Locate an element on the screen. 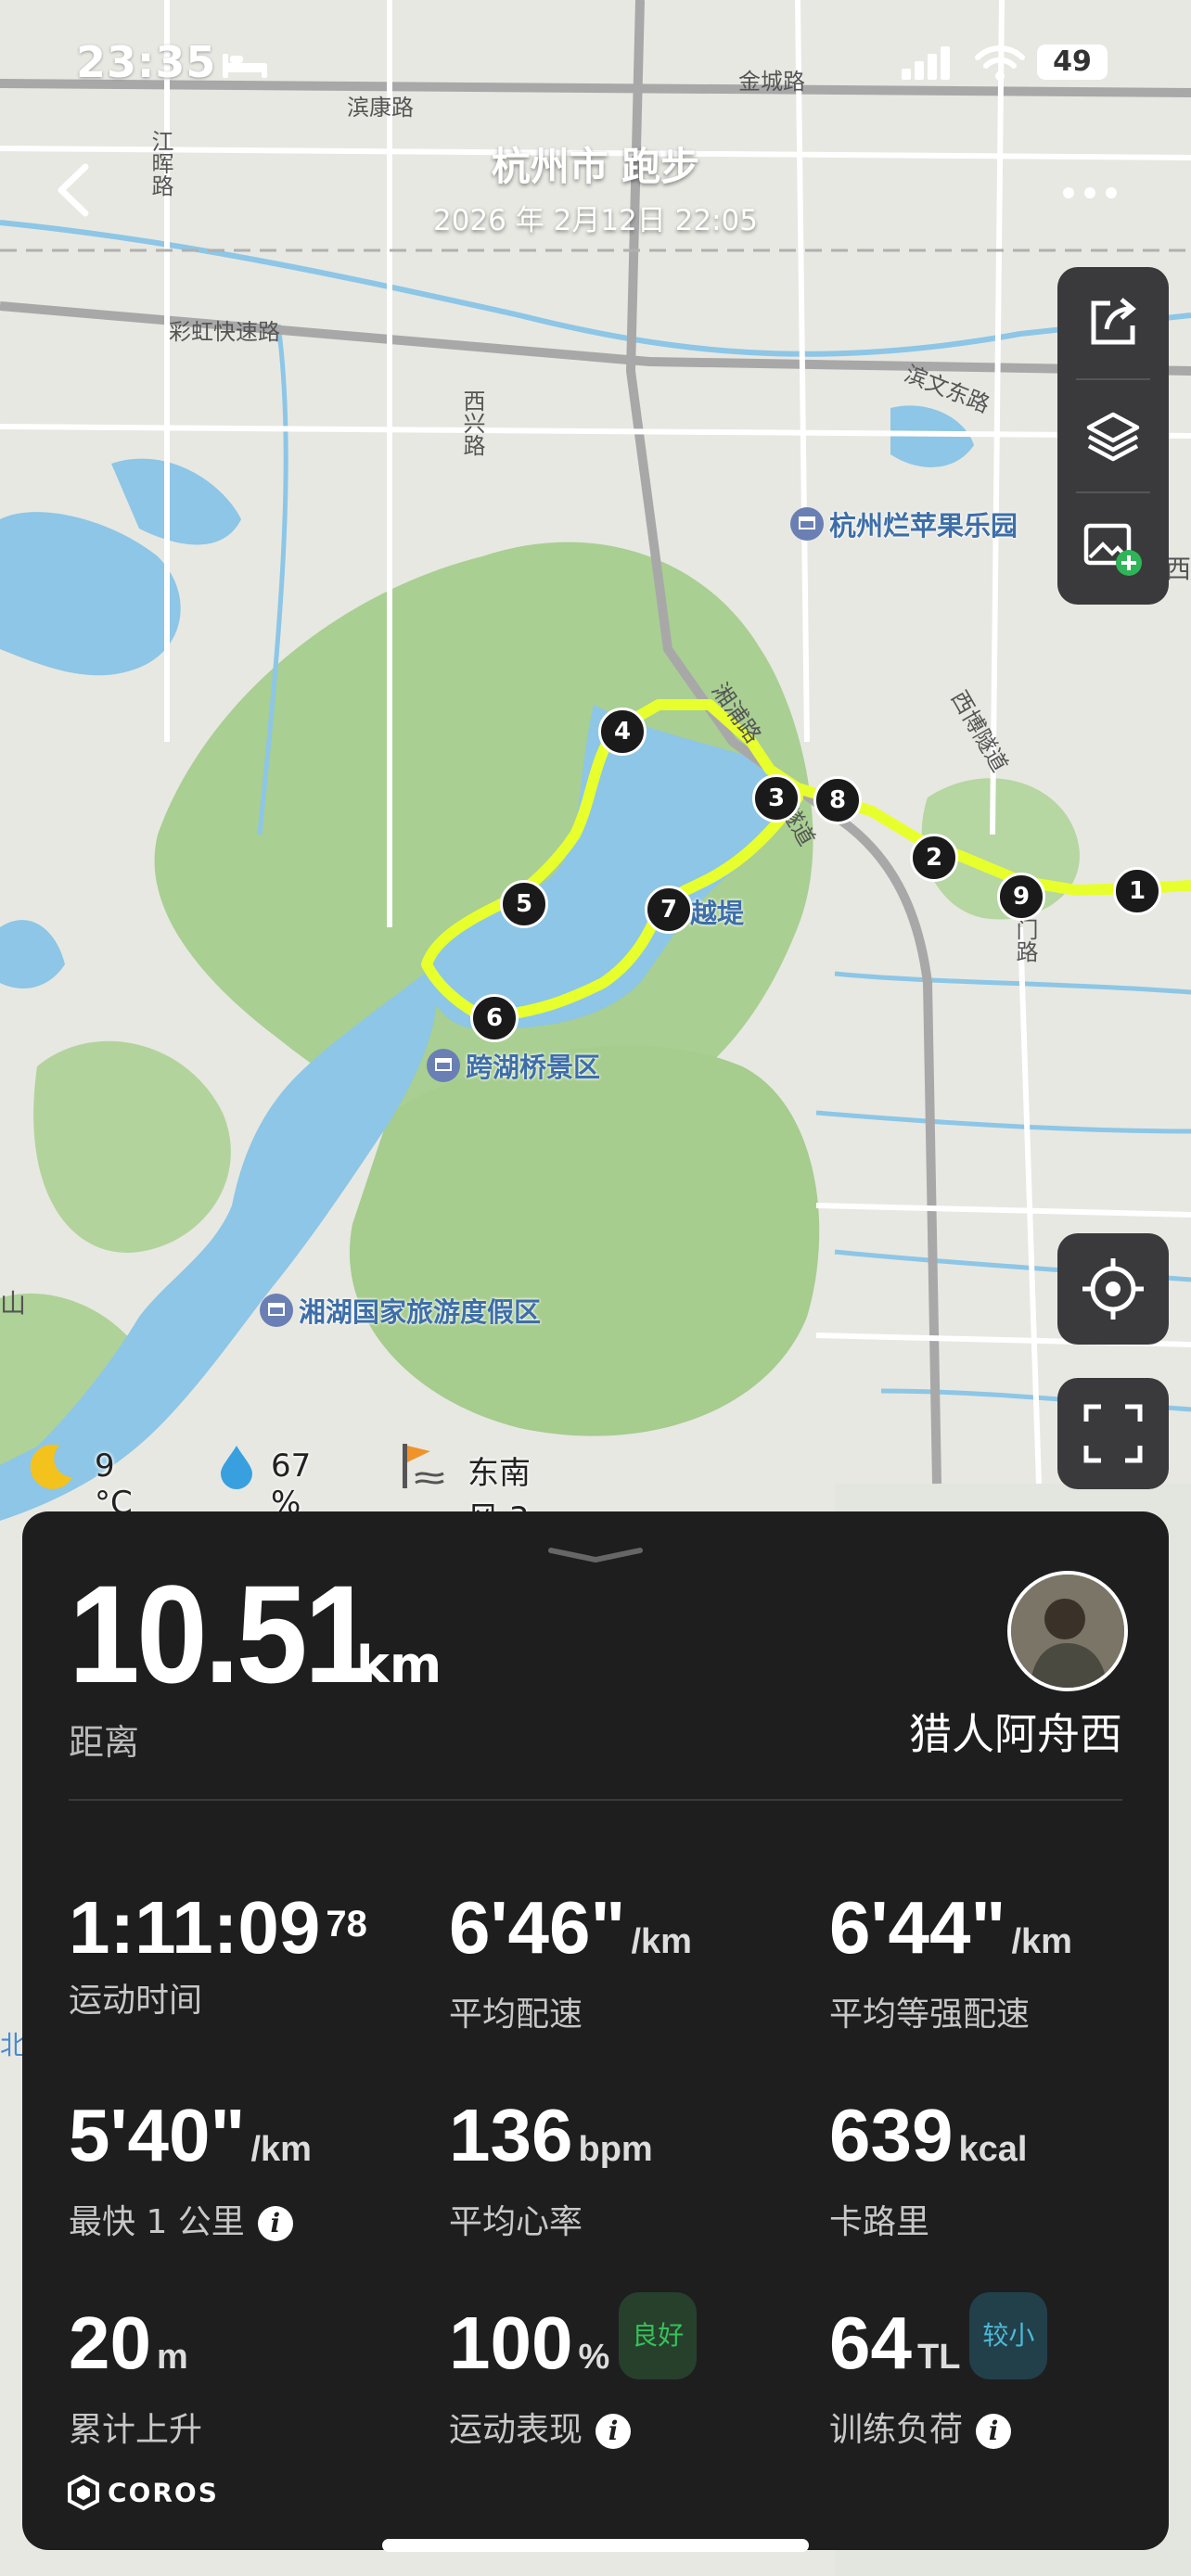 This screenshot has width=1191, height=2576. battery-indicator: 49 is located at coordinates (1073, 62).